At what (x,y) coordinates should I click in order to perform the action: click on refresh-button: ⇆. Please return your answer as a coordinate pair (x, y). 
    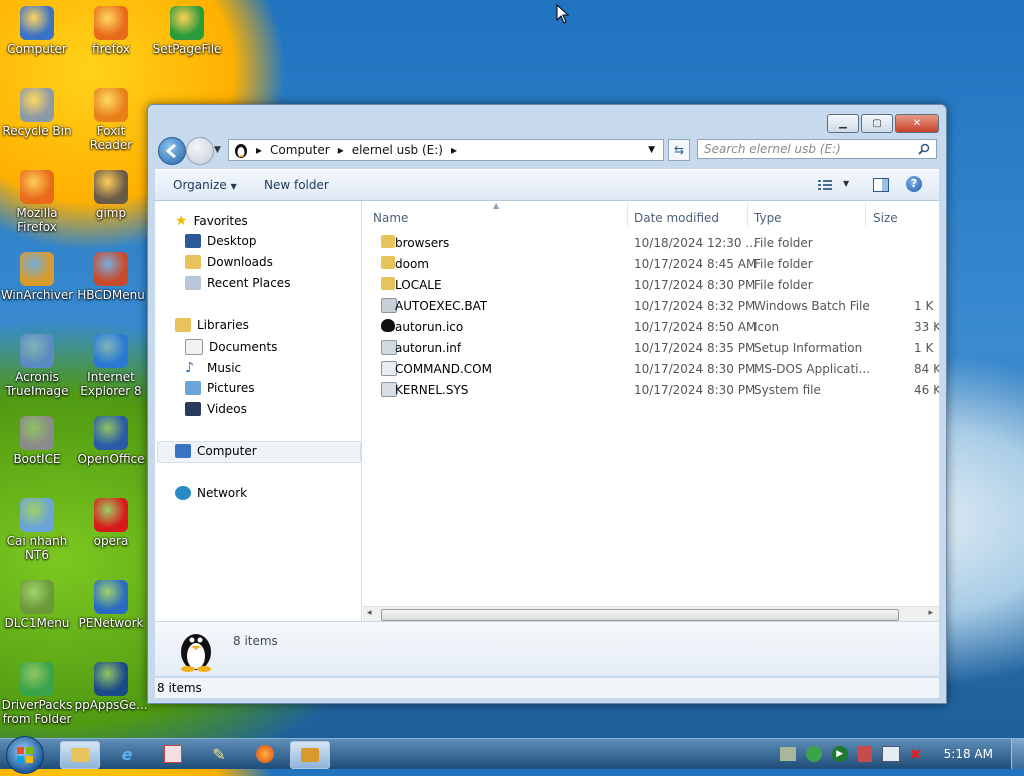
    Looking at the image, I should click on (679, 150).